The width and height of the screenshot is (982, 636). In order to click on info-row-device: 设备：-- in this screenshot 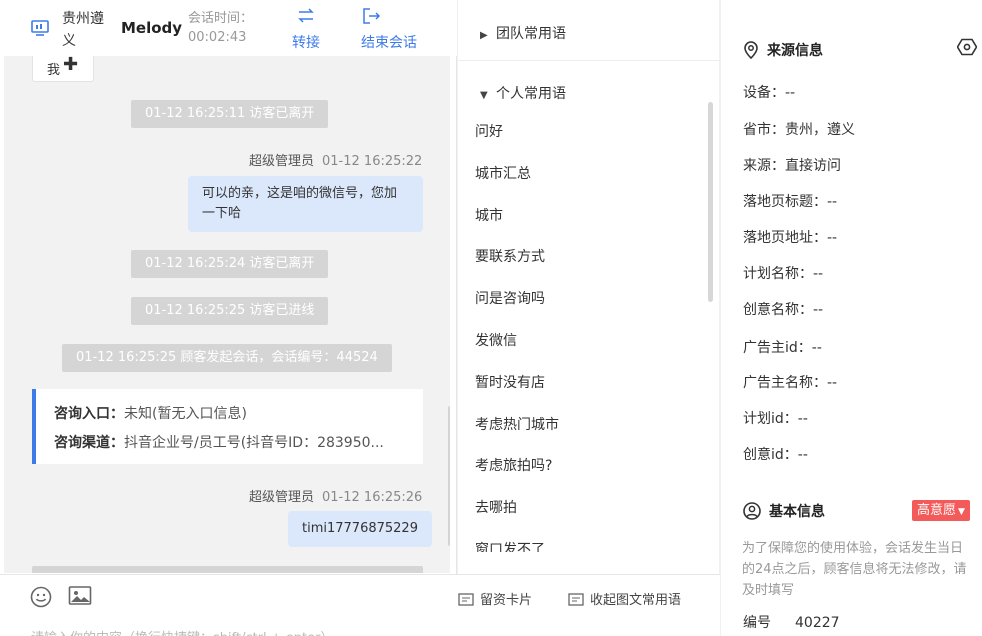, I will do `click(769, 92)`.